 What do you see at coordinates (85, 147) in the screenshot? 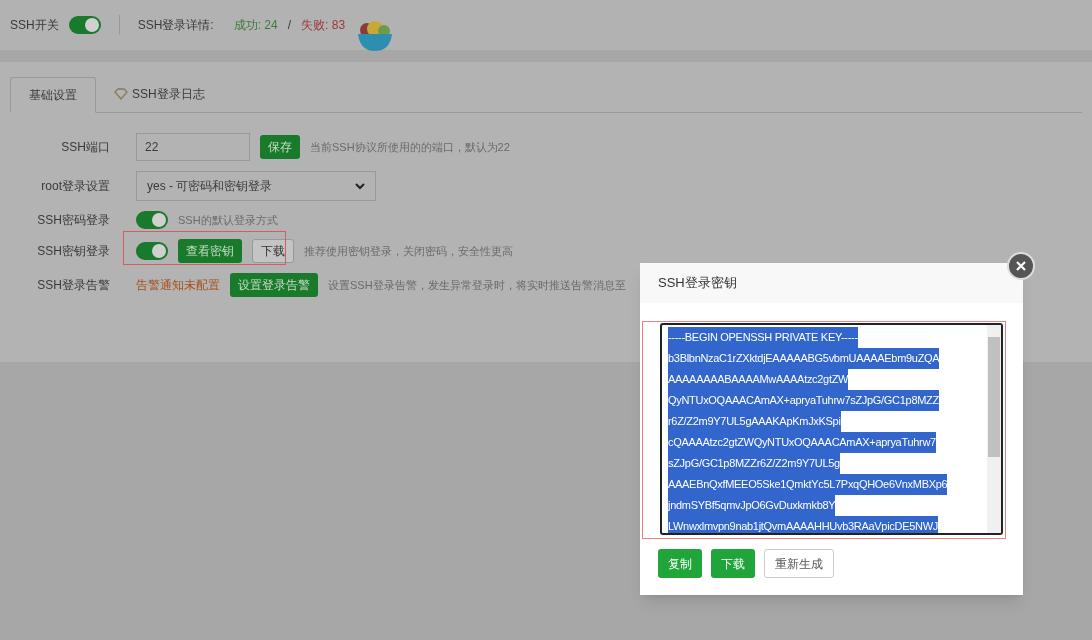
I see `setting-label: SSH端口` at bounding box center [85, 147].